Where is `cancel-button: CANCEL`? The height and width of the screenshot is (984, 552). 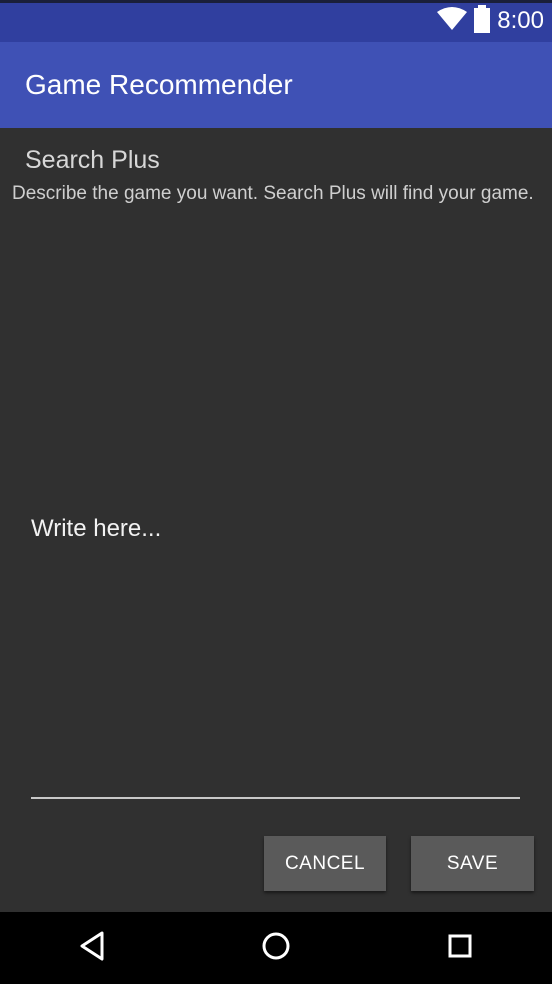 cancel-button: CANCEL is located at coordinates (325, 863).